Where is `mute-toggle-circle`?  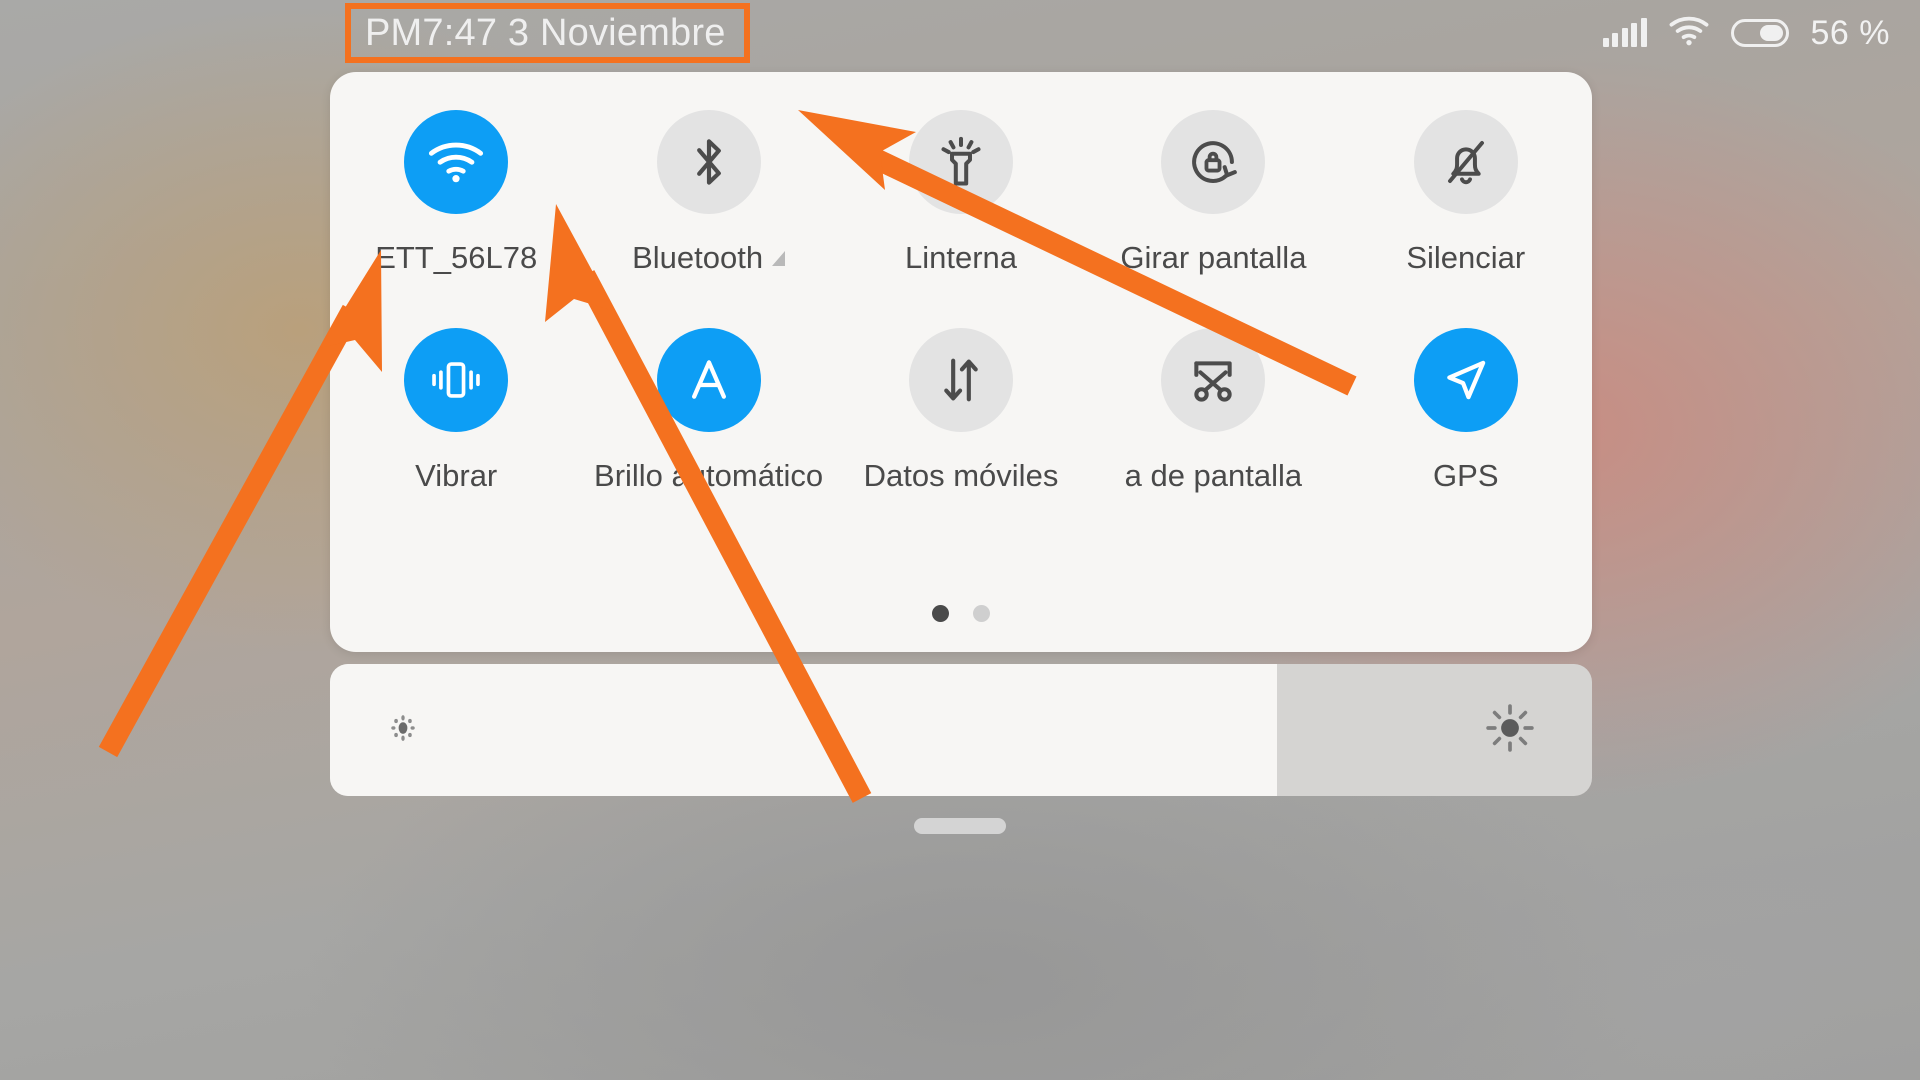 mute-toggle-circle is located at coordinates (1465, 162).